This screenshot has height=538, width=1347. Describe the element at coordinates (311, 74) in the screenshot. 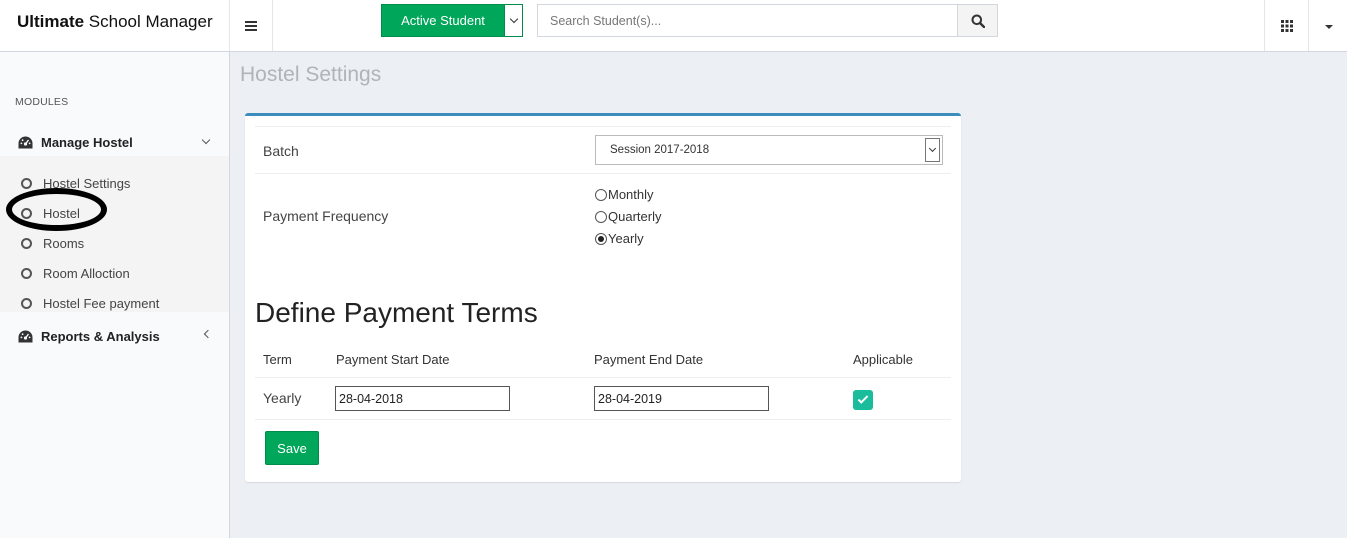

I see `page-title: Hostel Settings` at that location.